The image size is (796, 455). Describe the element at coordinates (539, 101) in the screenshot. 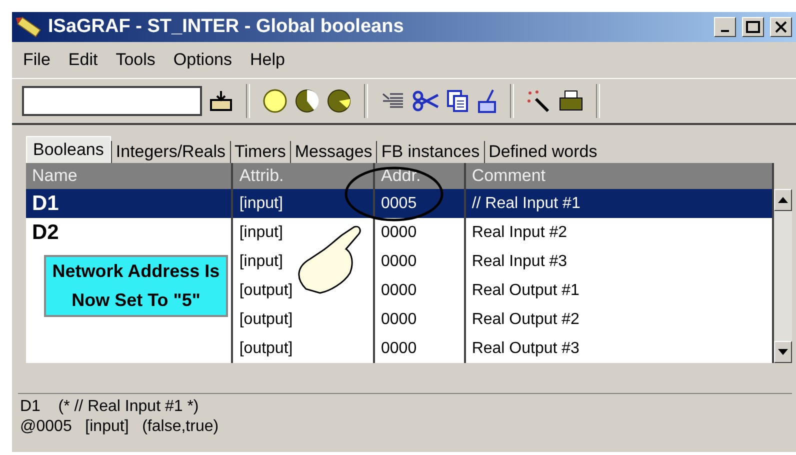

I see `magic-wand-icon` at that location.